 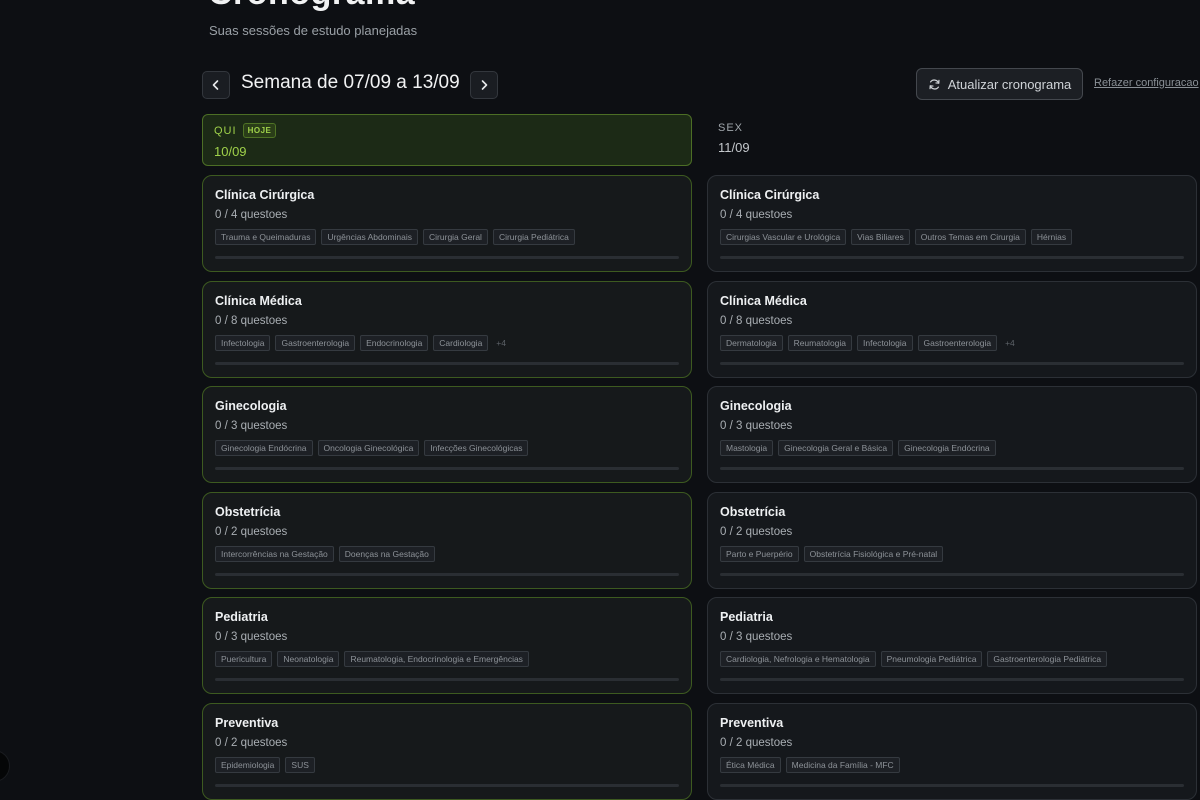 What do you see at coordinates (244, 659) in the screenshot?
I see `topic-tag: Puericultura` at bounding box center [244, 659].